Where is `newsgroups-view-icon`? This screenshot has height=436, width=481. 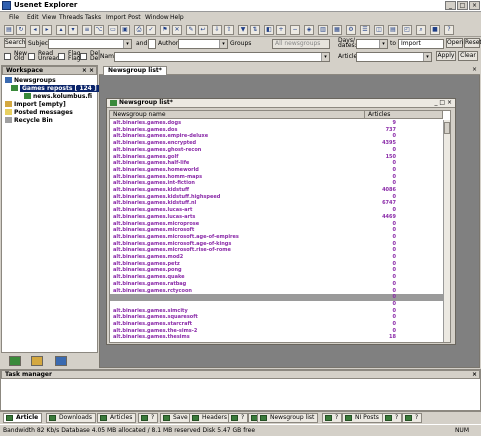 newsgroups-view-icon is located at coordinates (15, 361).